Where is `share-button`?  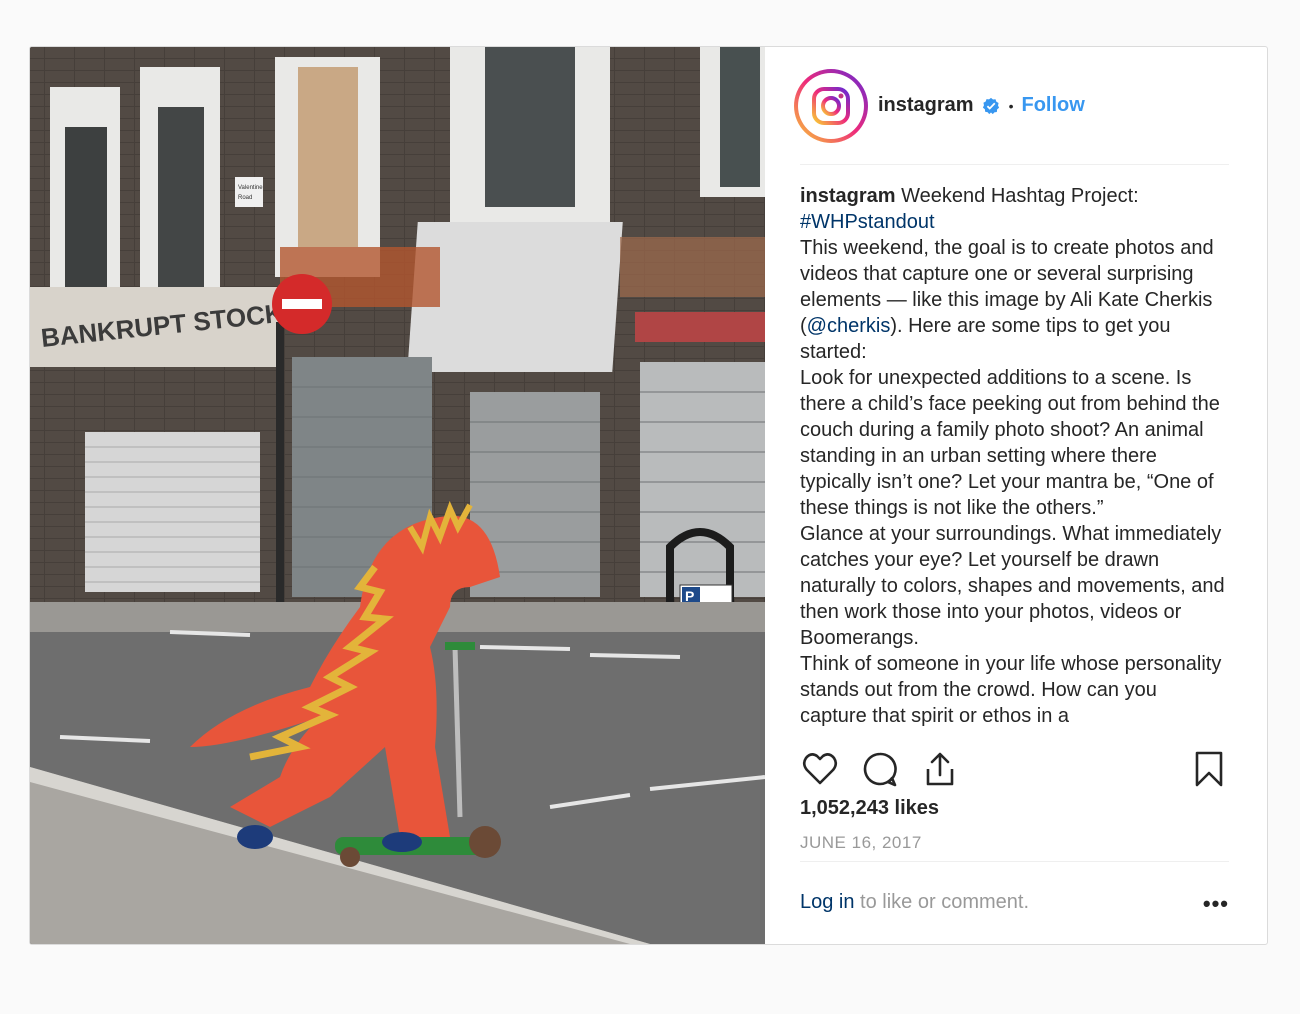
share-button is located at coordinates (940, 769).